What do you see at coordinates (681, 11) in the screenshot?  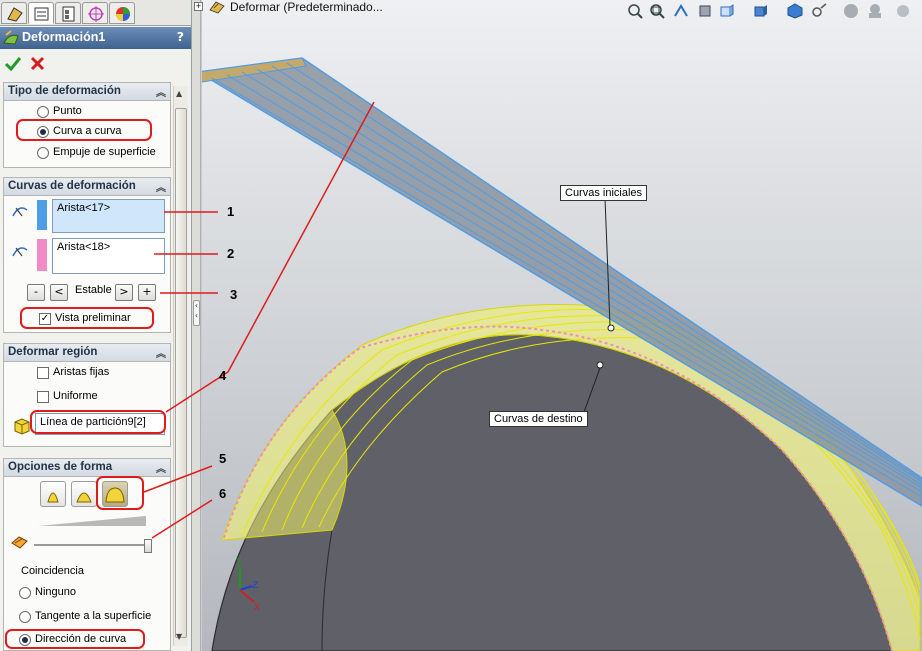 I see `previous-view-icon` at bounding box center [681, 11].